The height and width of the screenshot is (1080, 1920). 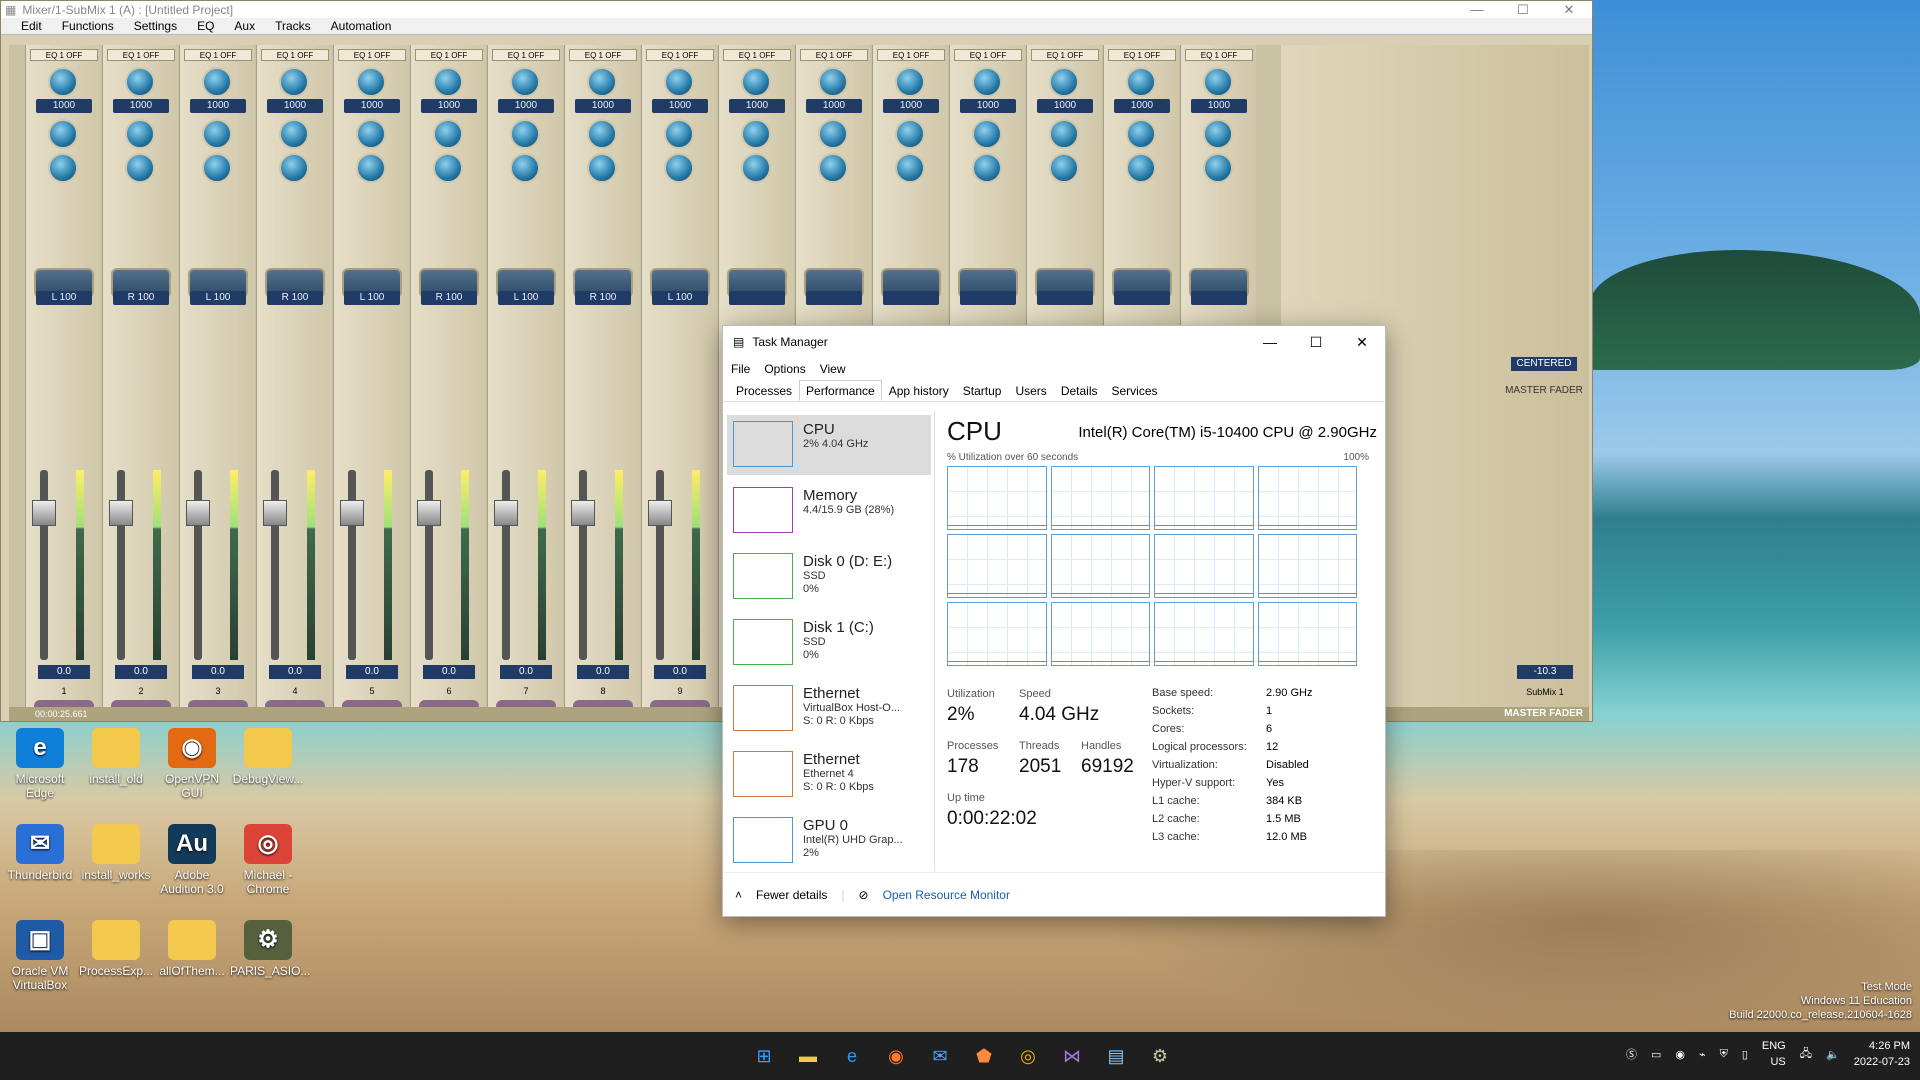 What do you see at coordinates (1680, 1054) in the screenshot?
I see `tray-vpn-icon: ◉` at bounding box center [1680, 1054].